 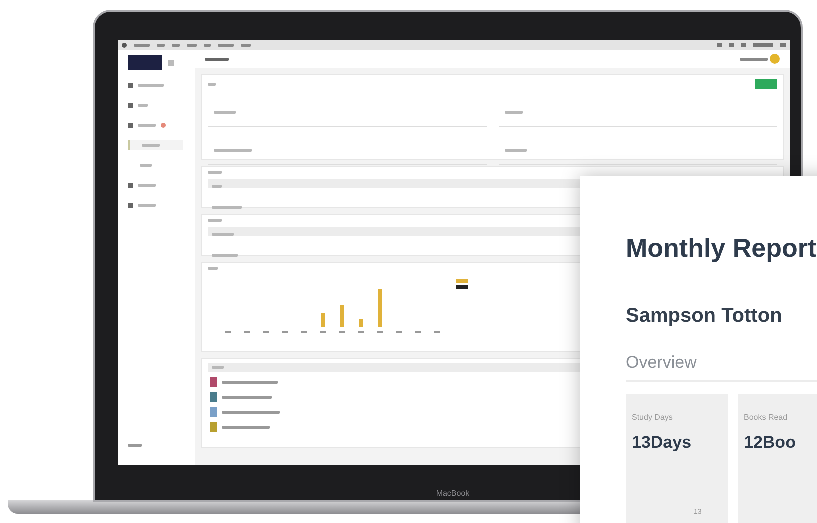 I want to click on stat-label: Study Days, so click(x=653, y=418).